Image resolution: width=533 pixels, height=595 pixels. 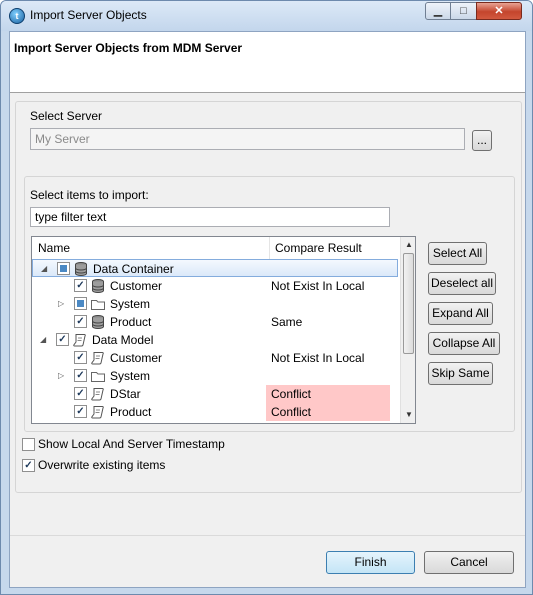 What do you see at coordinates (215, 268) in the screenshot?
I see `tree-row: ◢ Data Container` at bounding box center [215, 268].